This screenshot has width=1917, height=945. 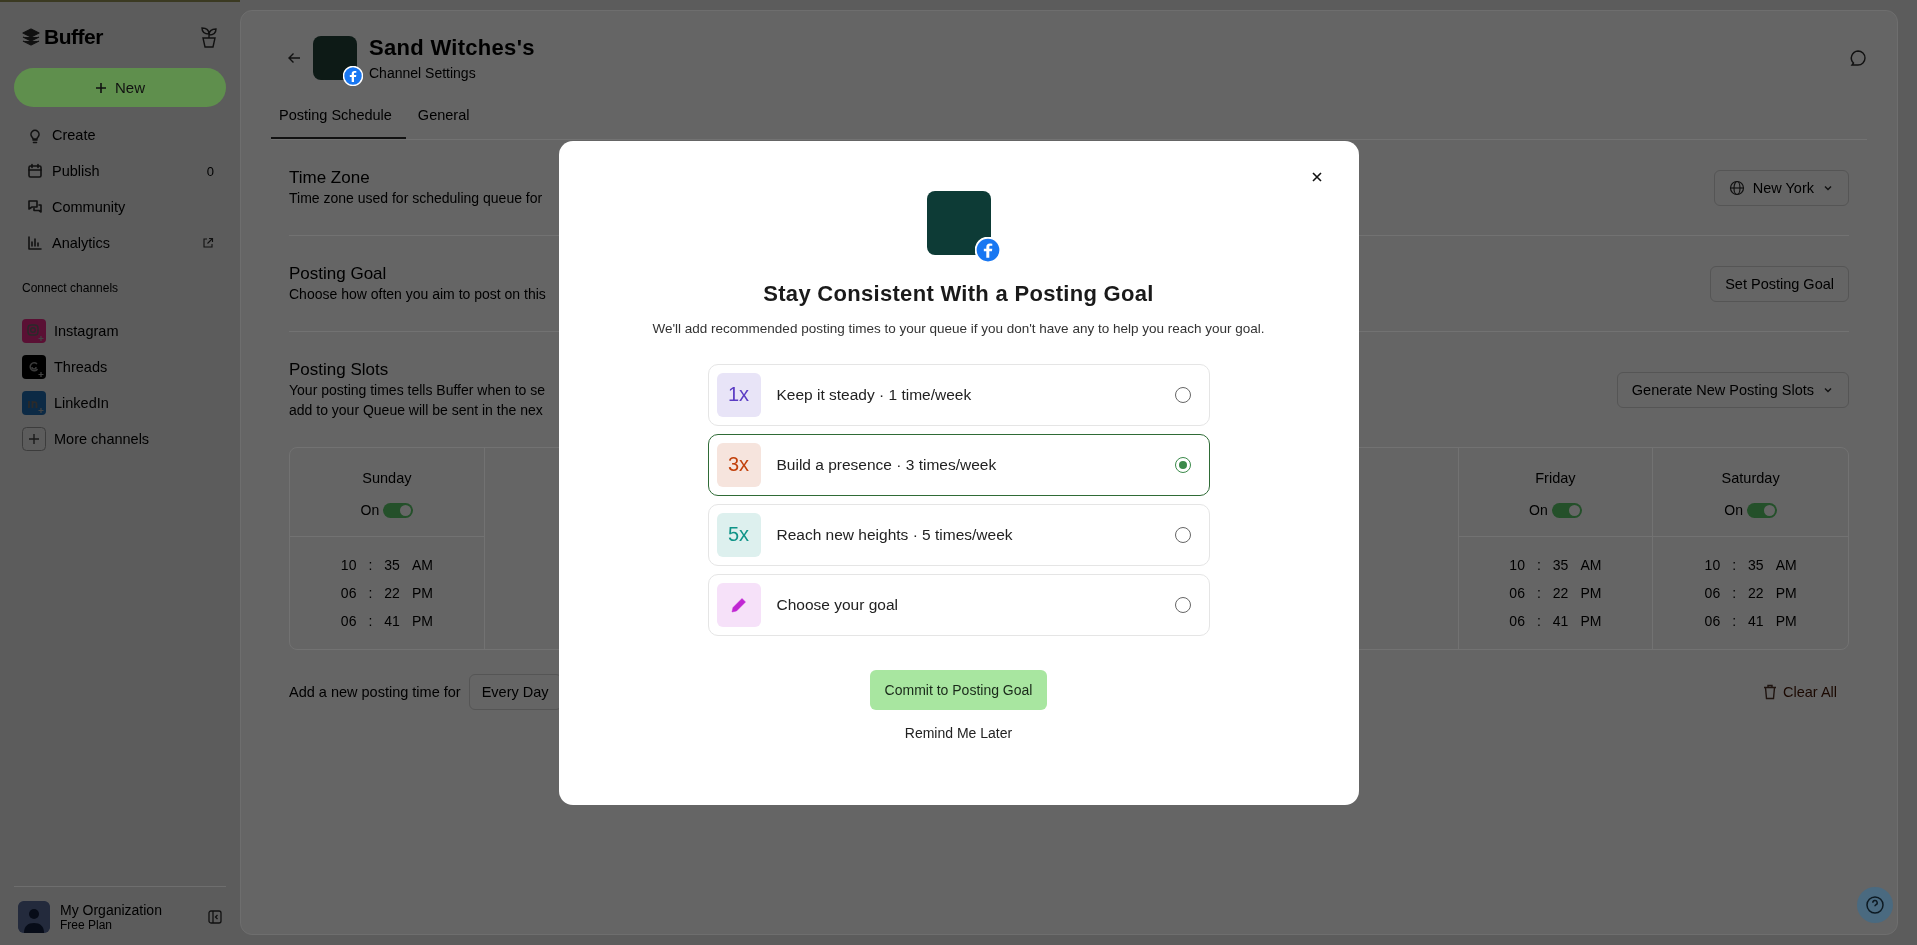 I want to click on commit-button: Commit to Posting Goal, so click(x=958, y=689).